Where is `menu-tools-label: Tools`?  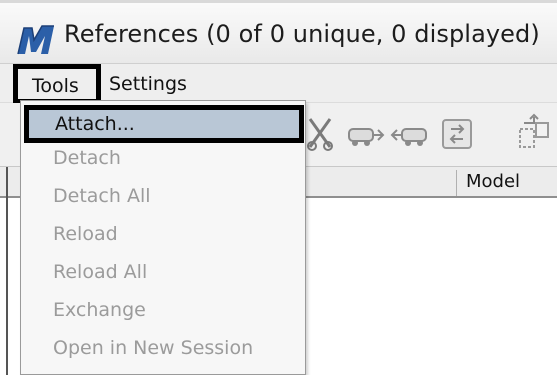
menu-tools-label: Tools is located at coordinates (55, 86).